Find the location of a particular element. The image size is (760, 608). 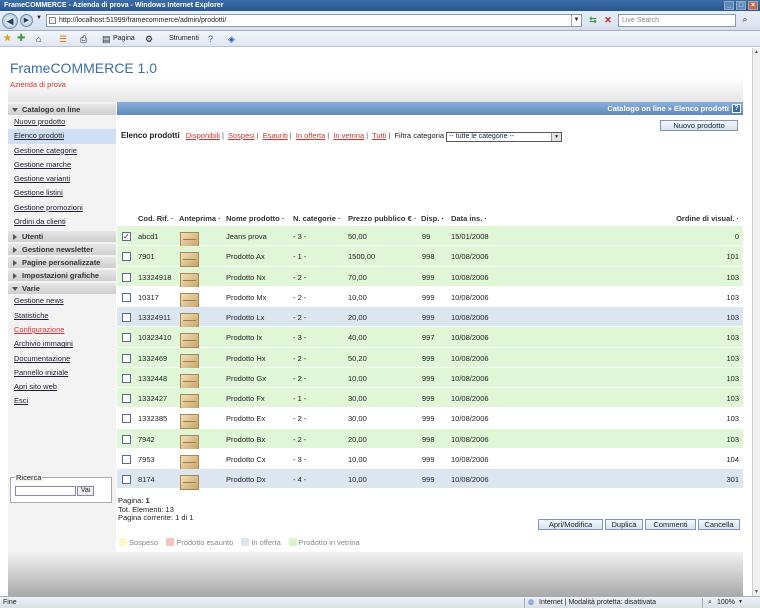

page-menu: Pagina is located at coordinates (124, 39).